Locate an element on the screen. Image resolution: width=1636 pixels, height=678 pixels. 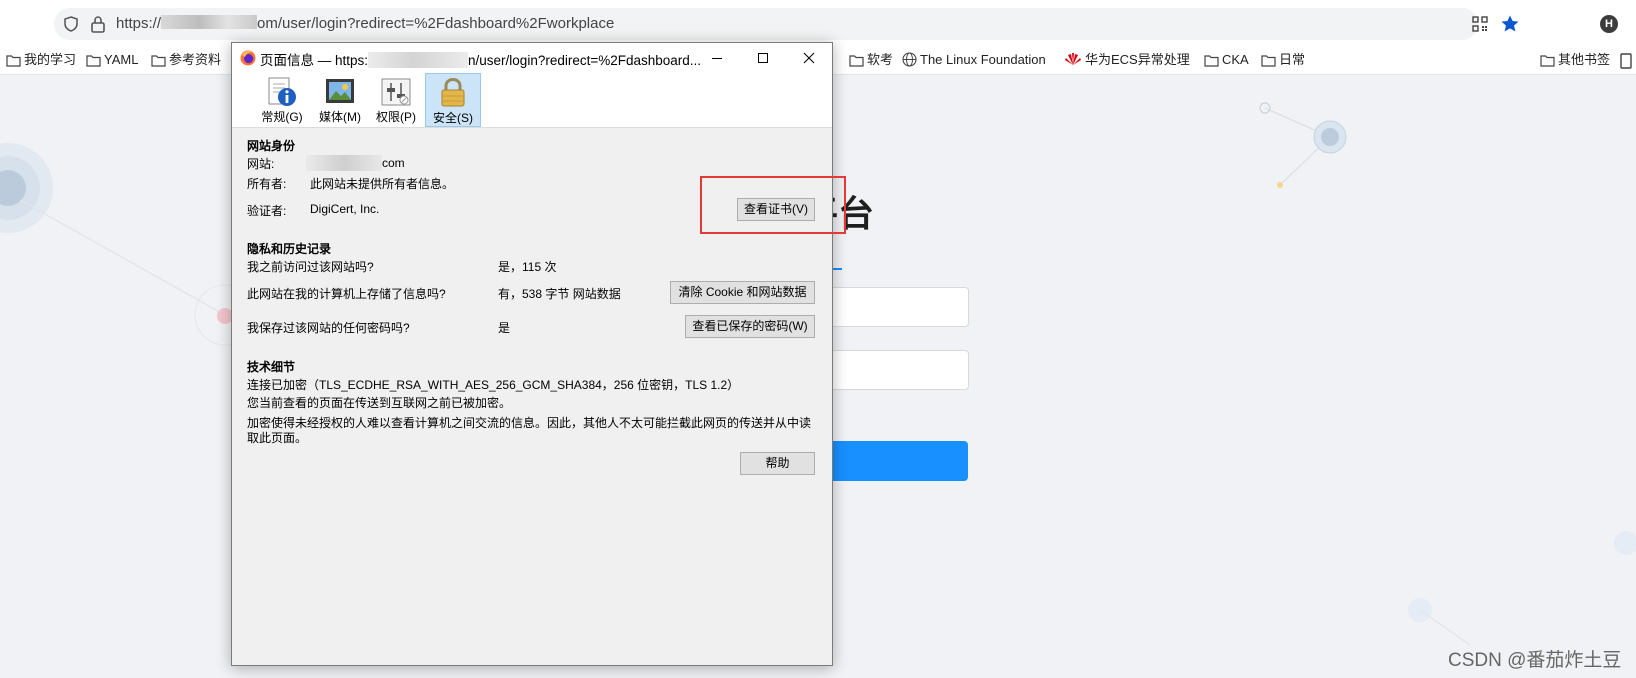
bookmark-link: The Linux Foundation is located at coordinates (974, 60).